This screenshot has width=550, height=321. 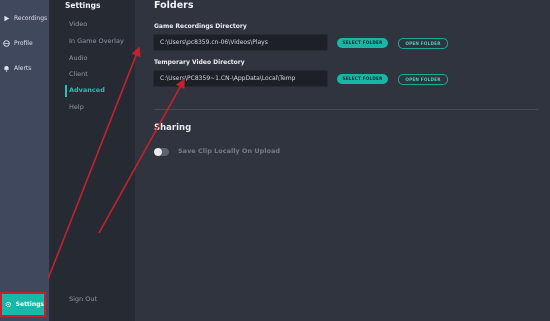 What do you see at coordinates (362, 79) in the screenshot?
I see `temp-select-folder-button: SELECT FOLDER` at bounding box center [362, 79].